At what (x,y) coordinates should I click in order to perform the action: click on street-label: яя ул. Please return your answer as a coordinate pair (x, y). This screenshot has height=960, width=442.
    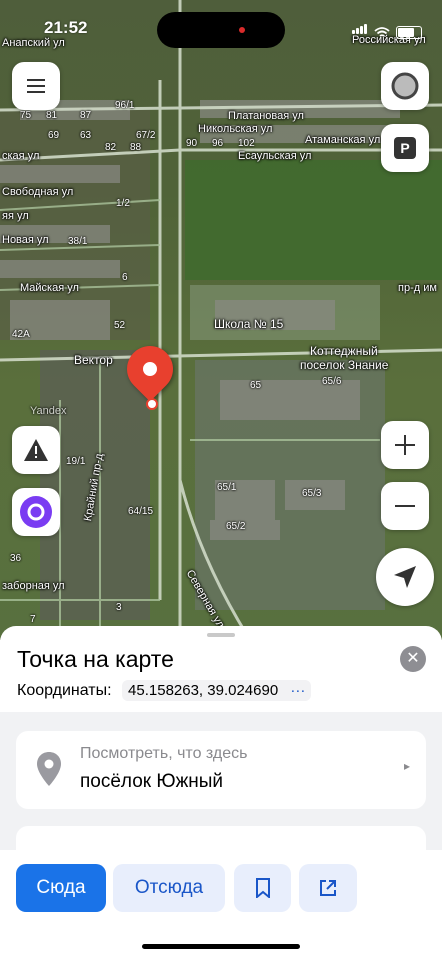
    Looking at the image, I should click on (15, 216).